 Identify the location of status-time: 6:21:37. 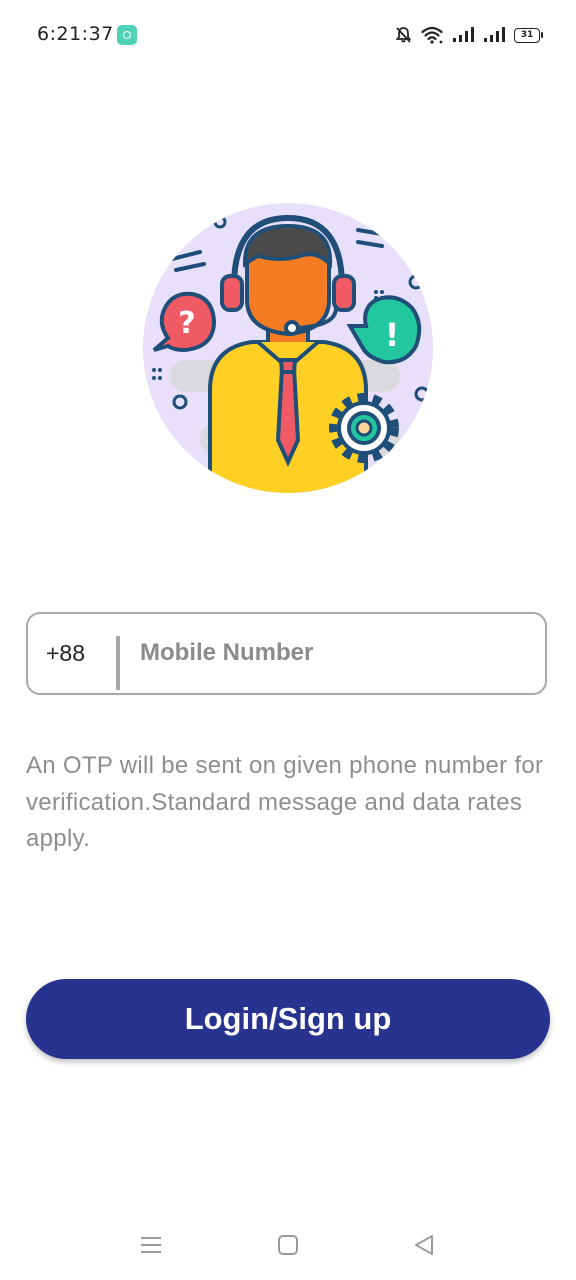
(75, 34).